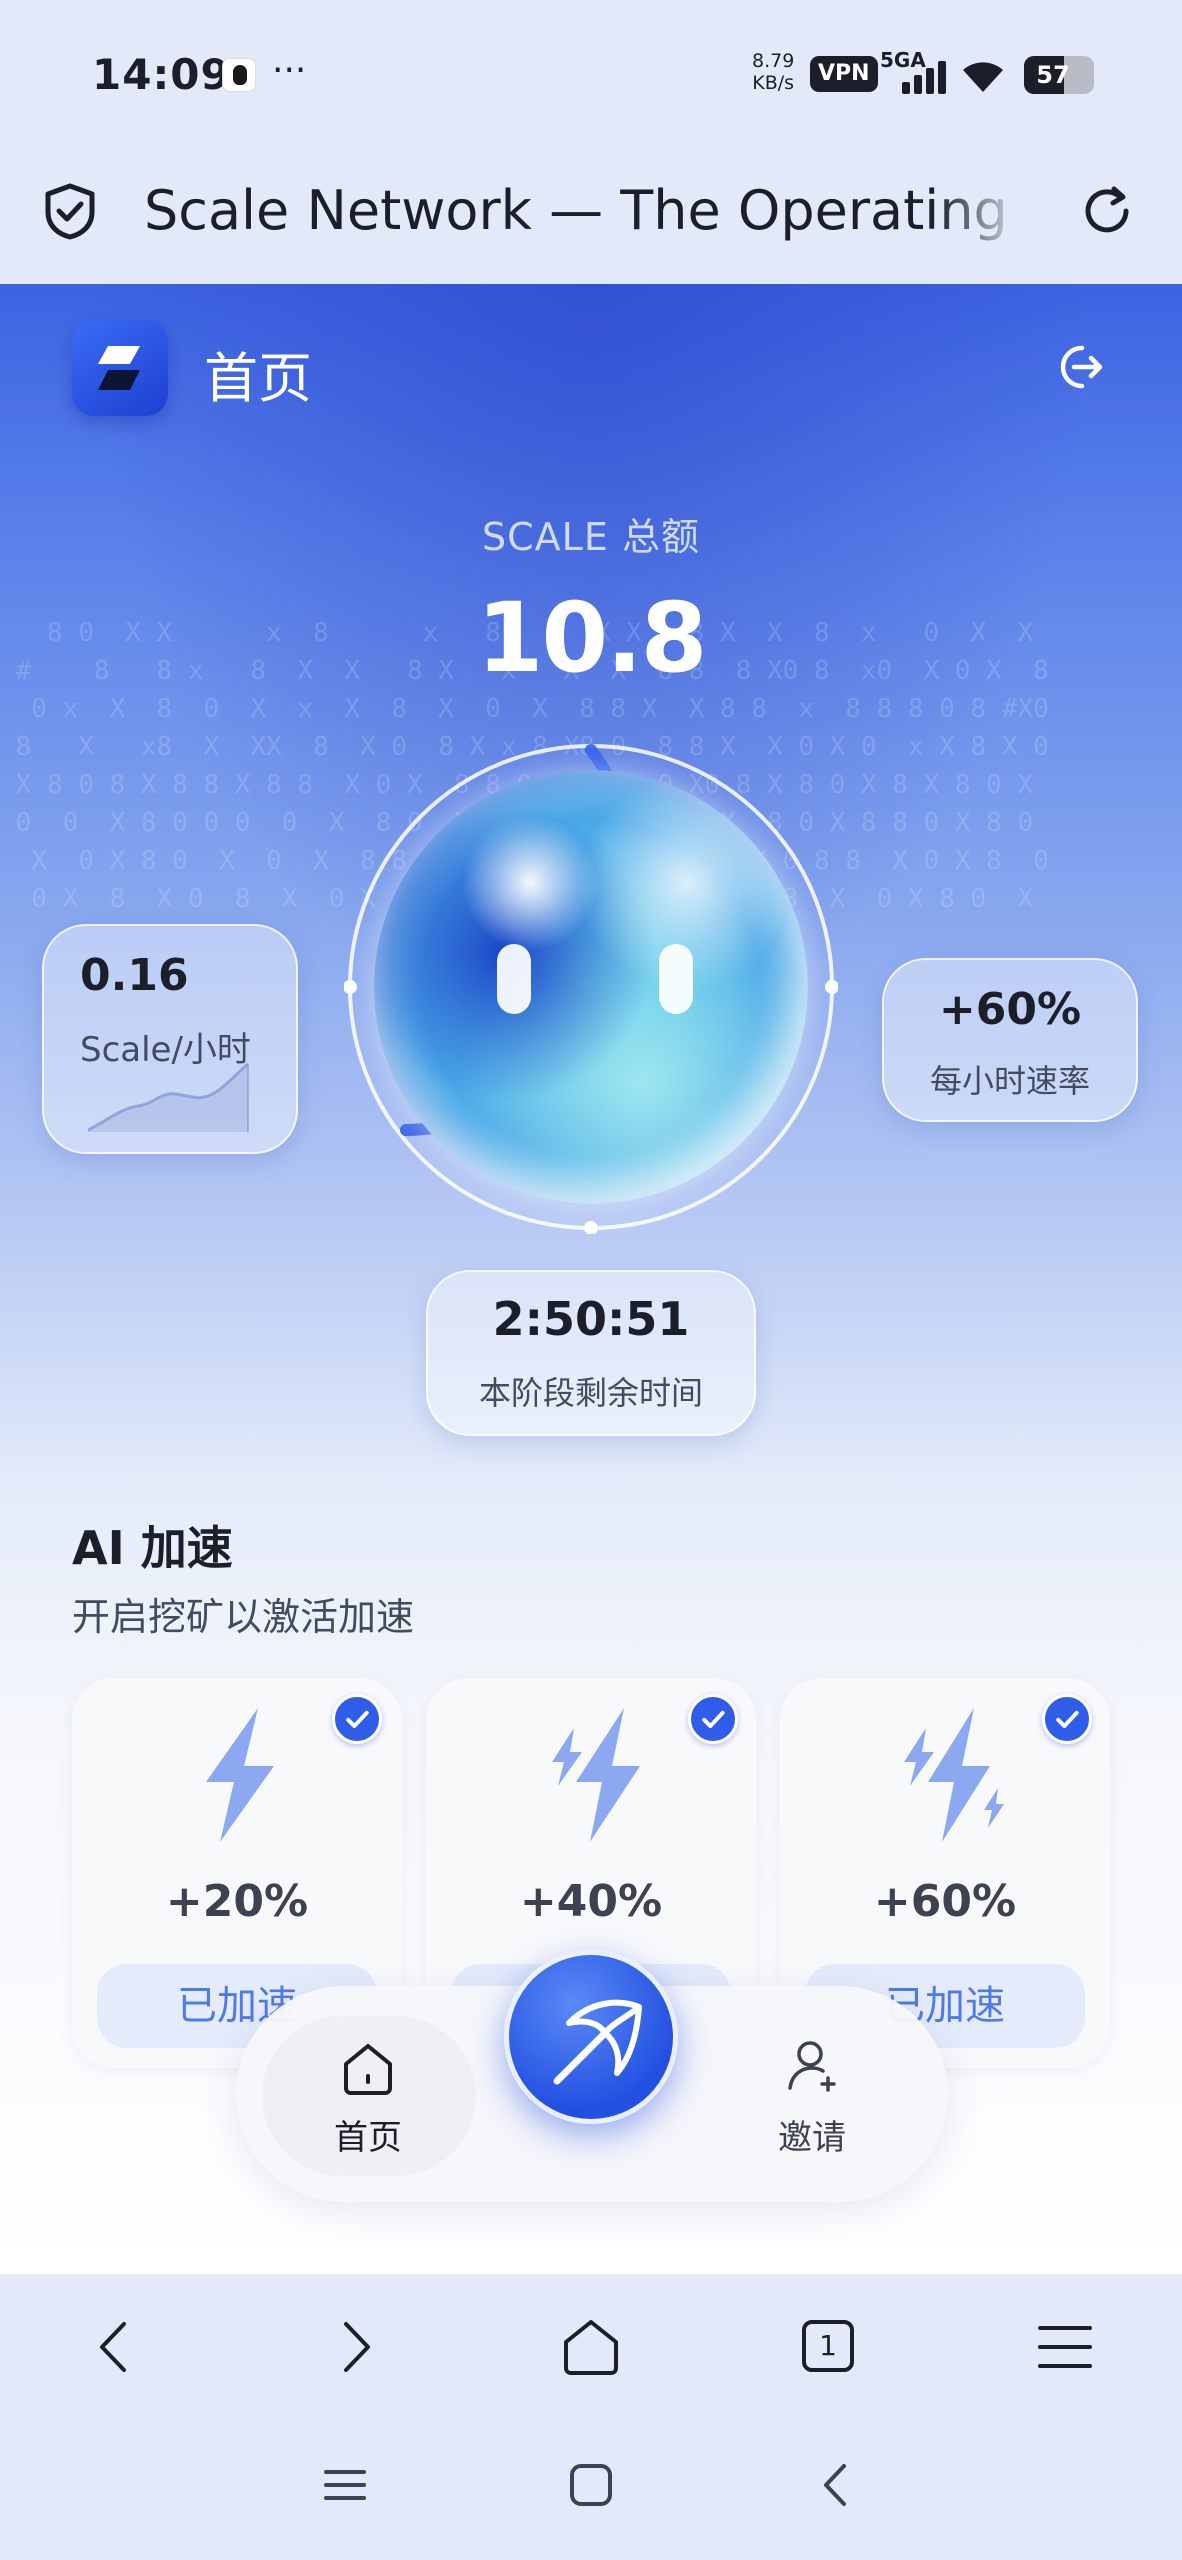 This screenshot has height=2560, width=1182. What do you see at coordinates (591, 1901) in the screenshot?
I see `accelerator-percent-2: +40%` at bounding box center [591, 1901].